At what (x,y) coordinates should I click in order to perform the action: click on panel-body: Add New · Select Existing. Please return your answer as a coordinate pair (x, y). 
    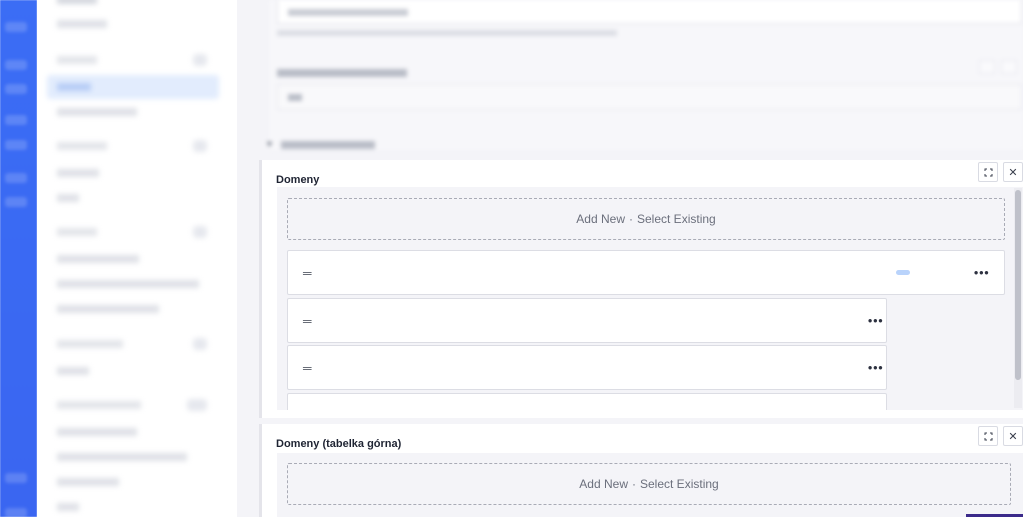
    Looking at the image, I should click on (650, 485).